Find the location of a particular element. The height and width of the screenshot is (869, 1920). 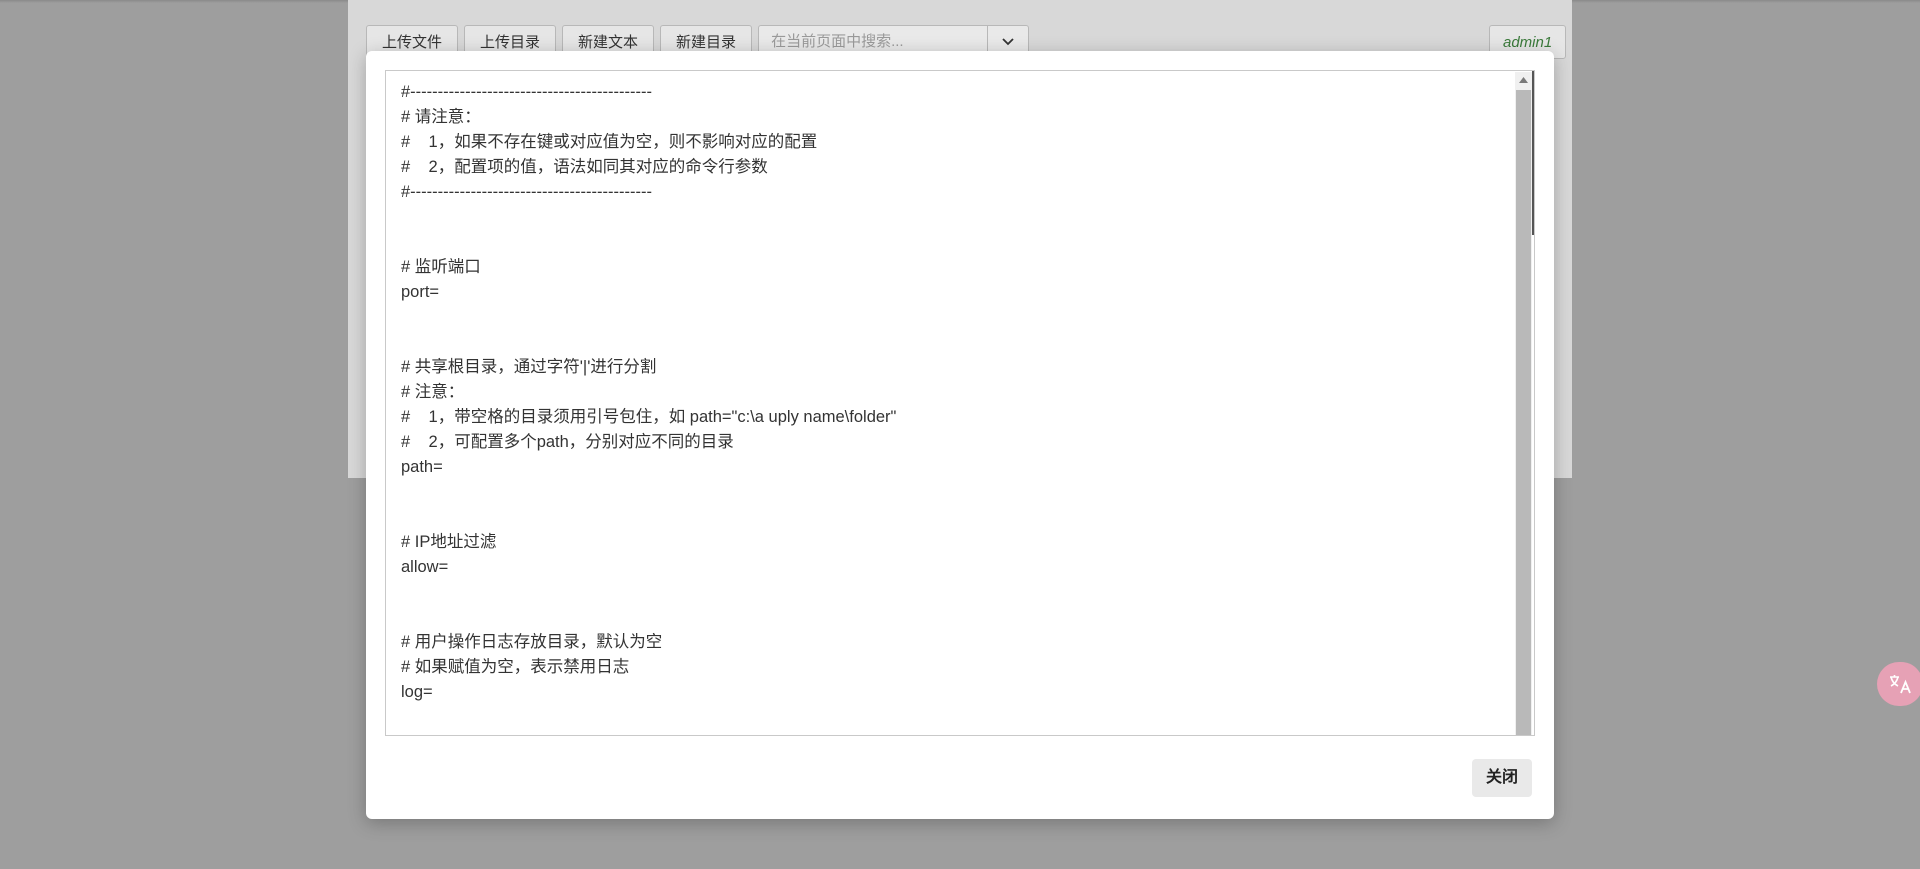

translate-button is located at coordinates (1898, 684).